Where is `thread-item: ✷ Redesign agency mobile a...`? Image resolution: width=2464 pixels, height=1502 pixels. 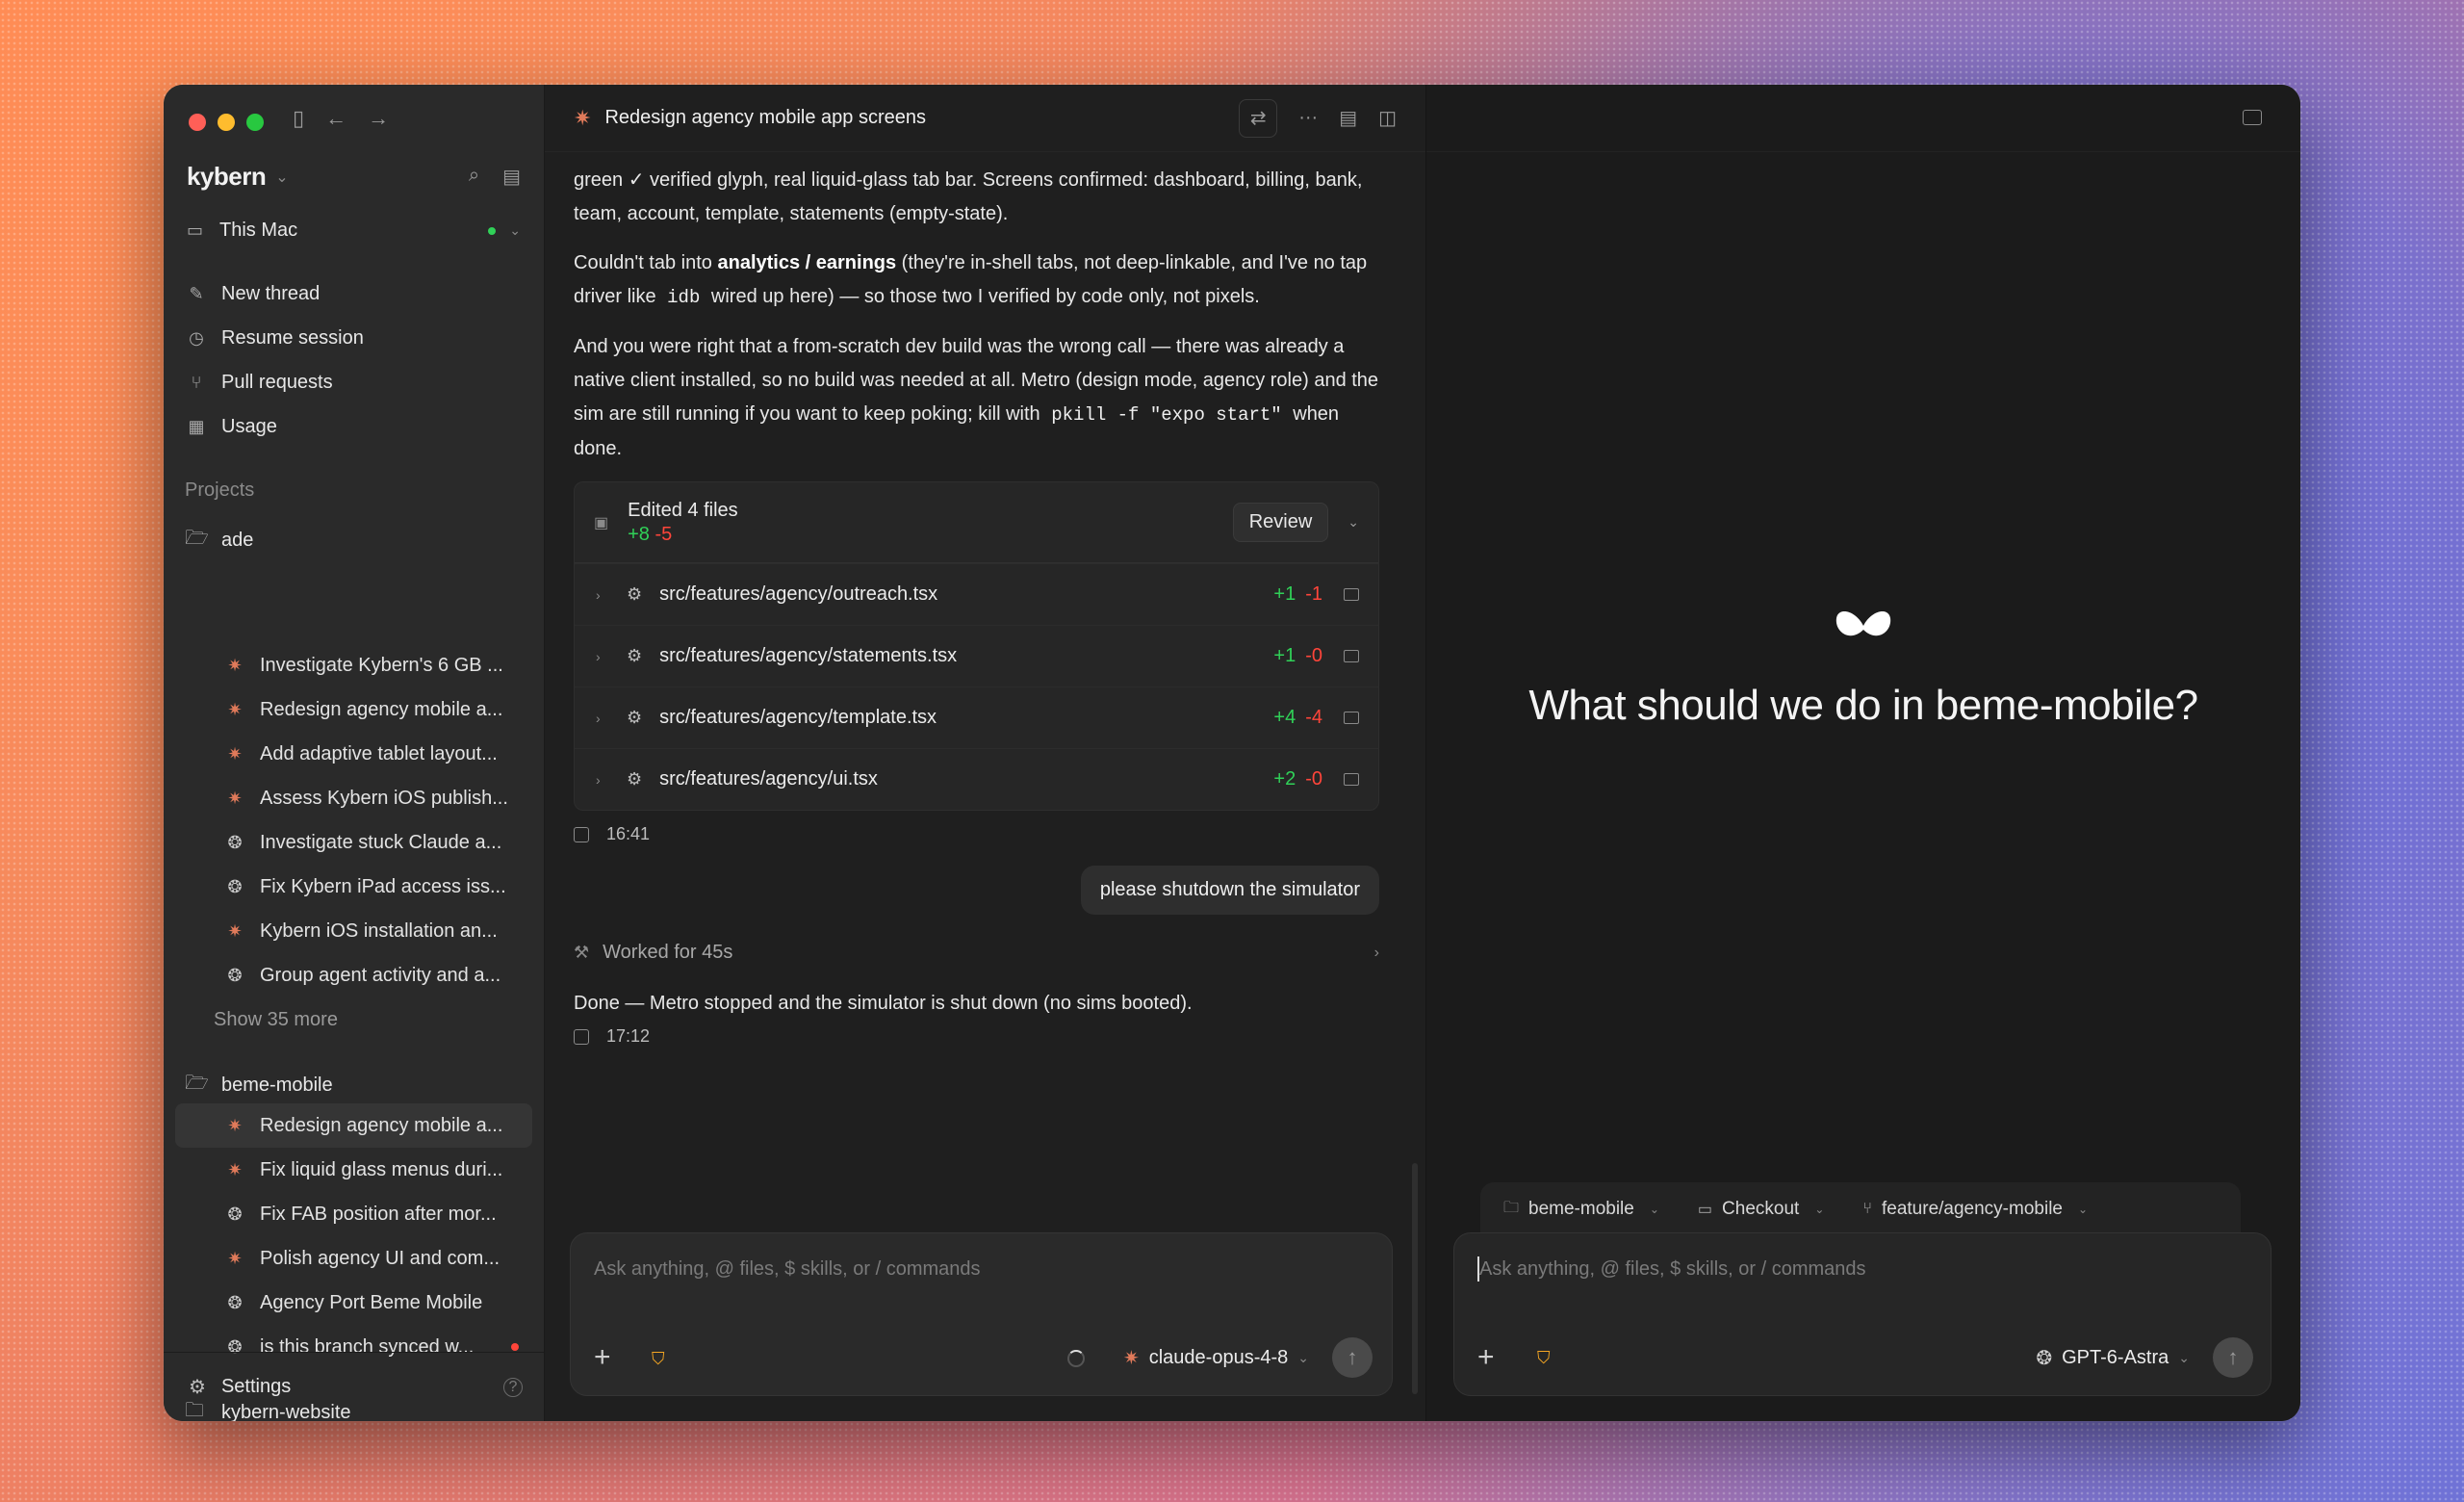 thread-item: ✷ Redesign agency mobile a... is located at coordinates (353, 709).